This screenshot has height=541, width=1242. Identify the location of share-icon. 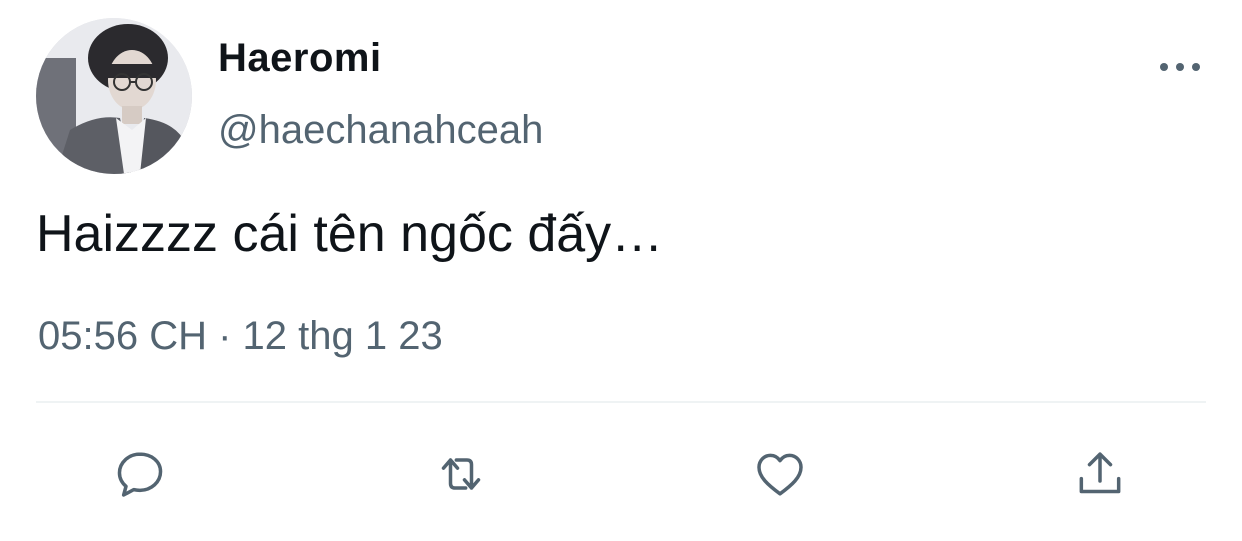
(1100, 473).